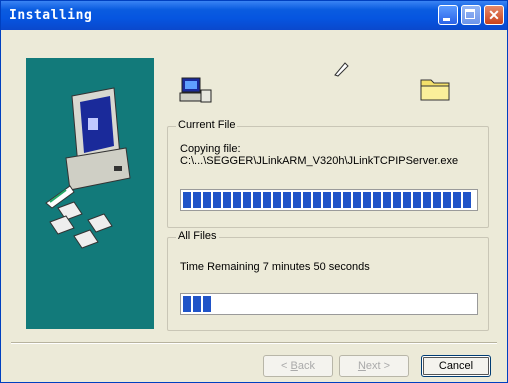  What do you see at coordinates (448, 15) in the screenshot?
I see `minimize-button` at bounding box center [448, 15].